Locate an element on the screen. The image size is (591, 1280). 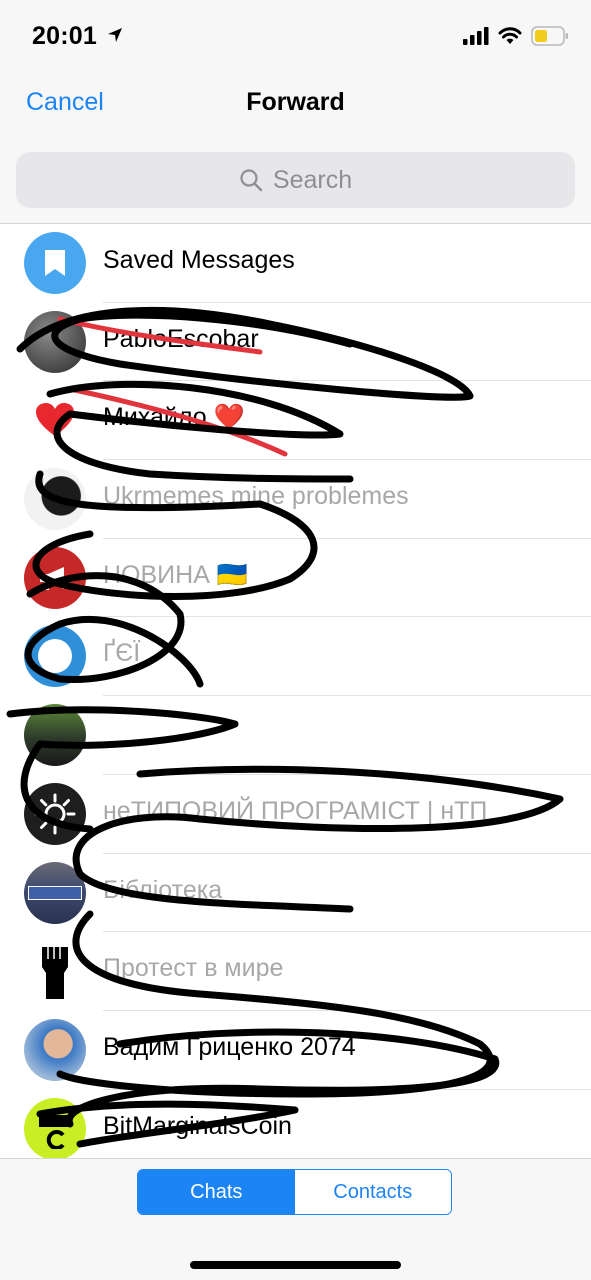
status-indicators is located at coordinates (516, 36).